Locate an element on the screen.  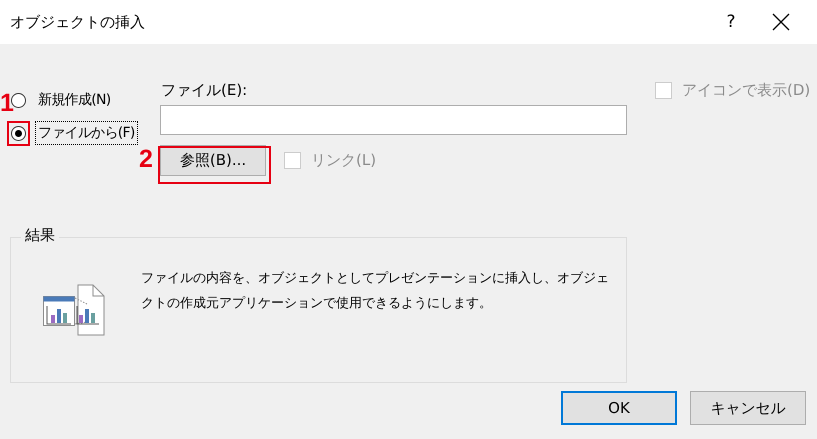
window-title: オブジェクトの挿入 is located at coordinates (78, 22).